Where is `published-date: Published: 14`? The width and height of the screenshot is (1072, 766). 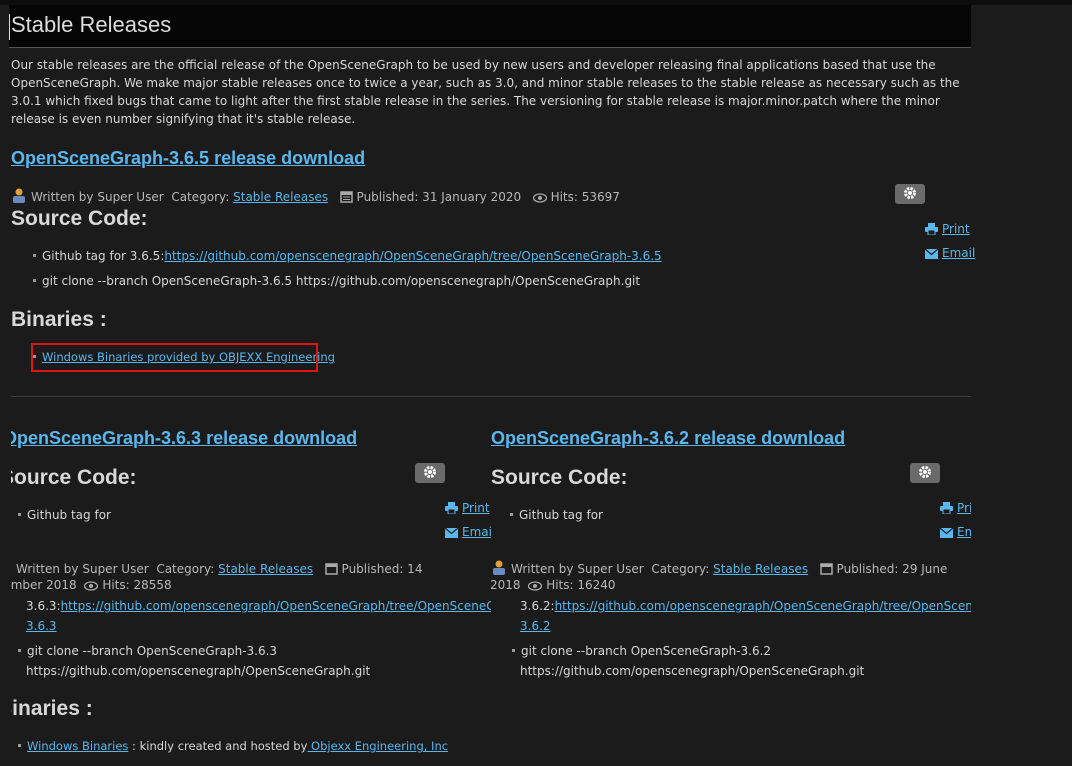 published-date: Published: 14 is located at coordinates (382, 569).